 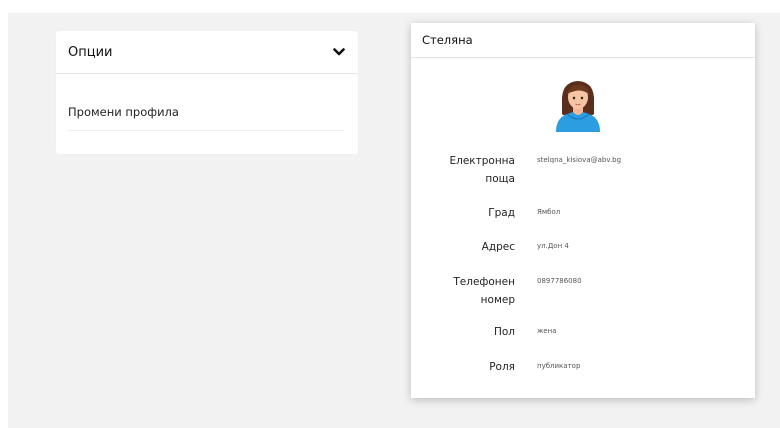 What do you see at coordinates (583, 40) in the screenshot?
I see `profile-header: Стеляна` at bounding box center [583, 40].